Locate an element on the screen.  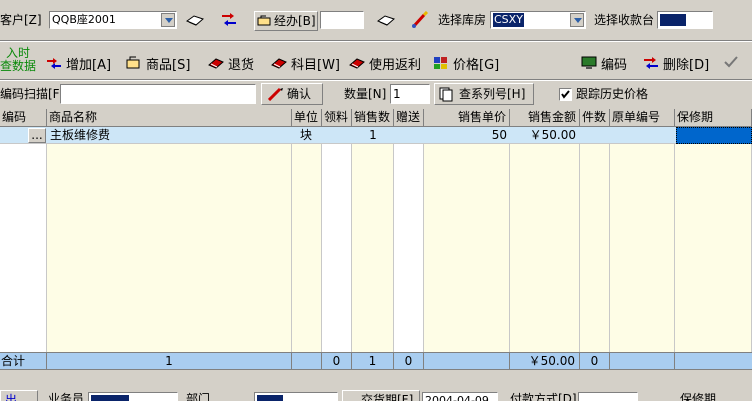
register-select is located at coordinates (685, 20).